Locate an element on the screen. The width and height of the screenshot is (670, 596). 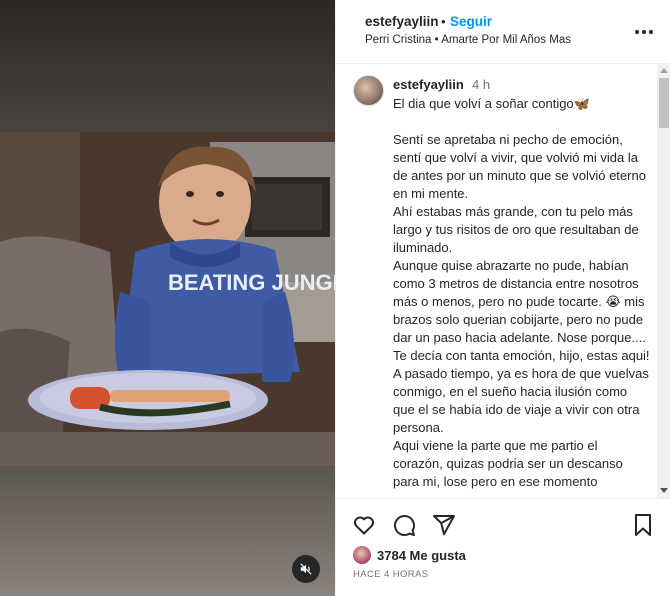
media-blur-bottom is located at coordinates (167, 531).